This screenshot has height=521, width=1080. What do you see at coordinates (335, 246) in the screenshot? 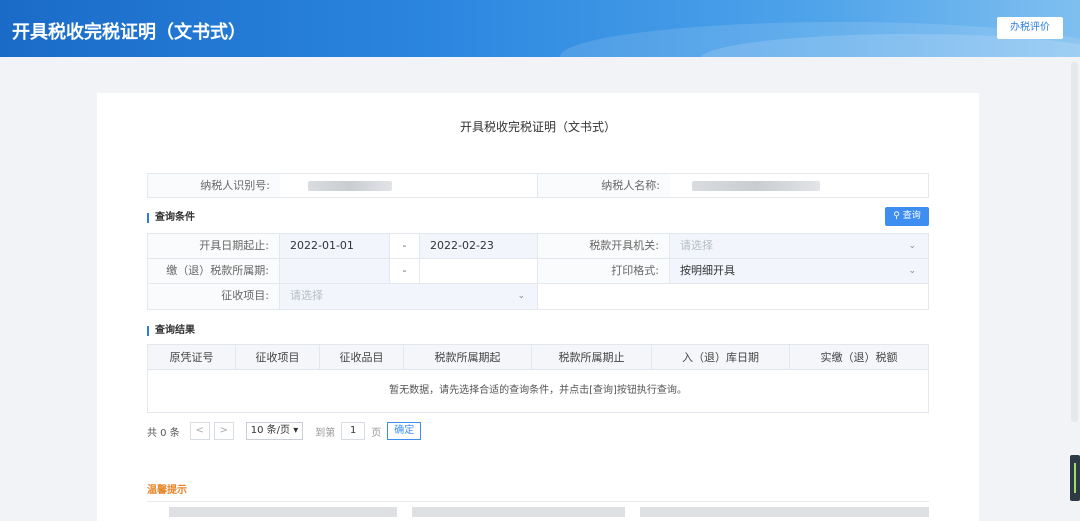
I see `issue-date-from-input: 2022-01-01` at bounding box center [335, 246].